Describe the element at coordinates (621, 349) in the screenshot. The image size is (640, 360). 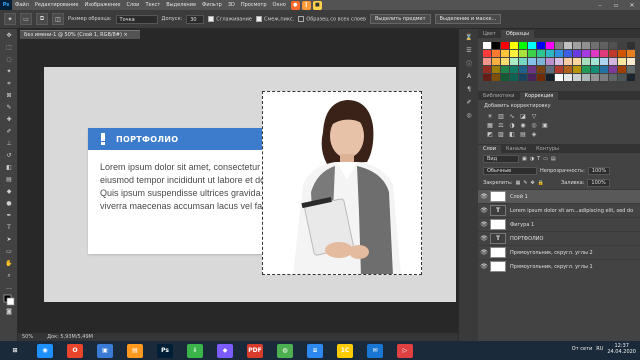
I see `clock: 12:37 24.04.2020` at that location.